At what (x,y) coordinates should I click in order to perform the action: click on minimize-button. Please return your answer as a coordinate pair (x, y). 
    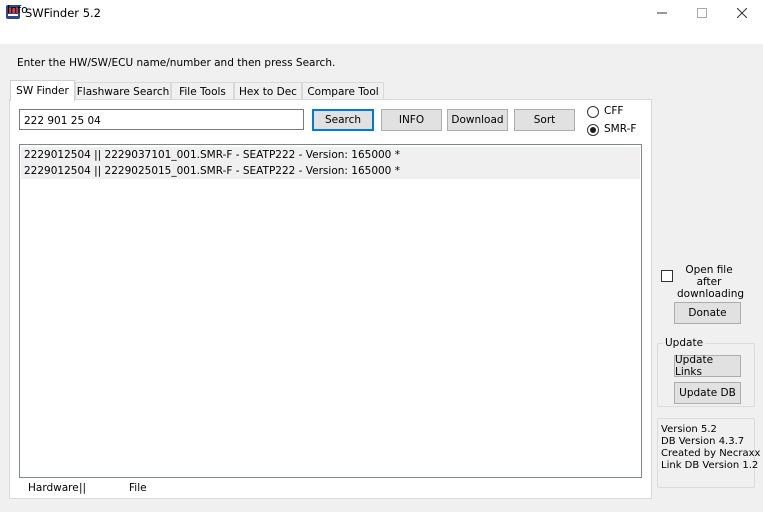
    Looking at the image, I should click on (662, 13).